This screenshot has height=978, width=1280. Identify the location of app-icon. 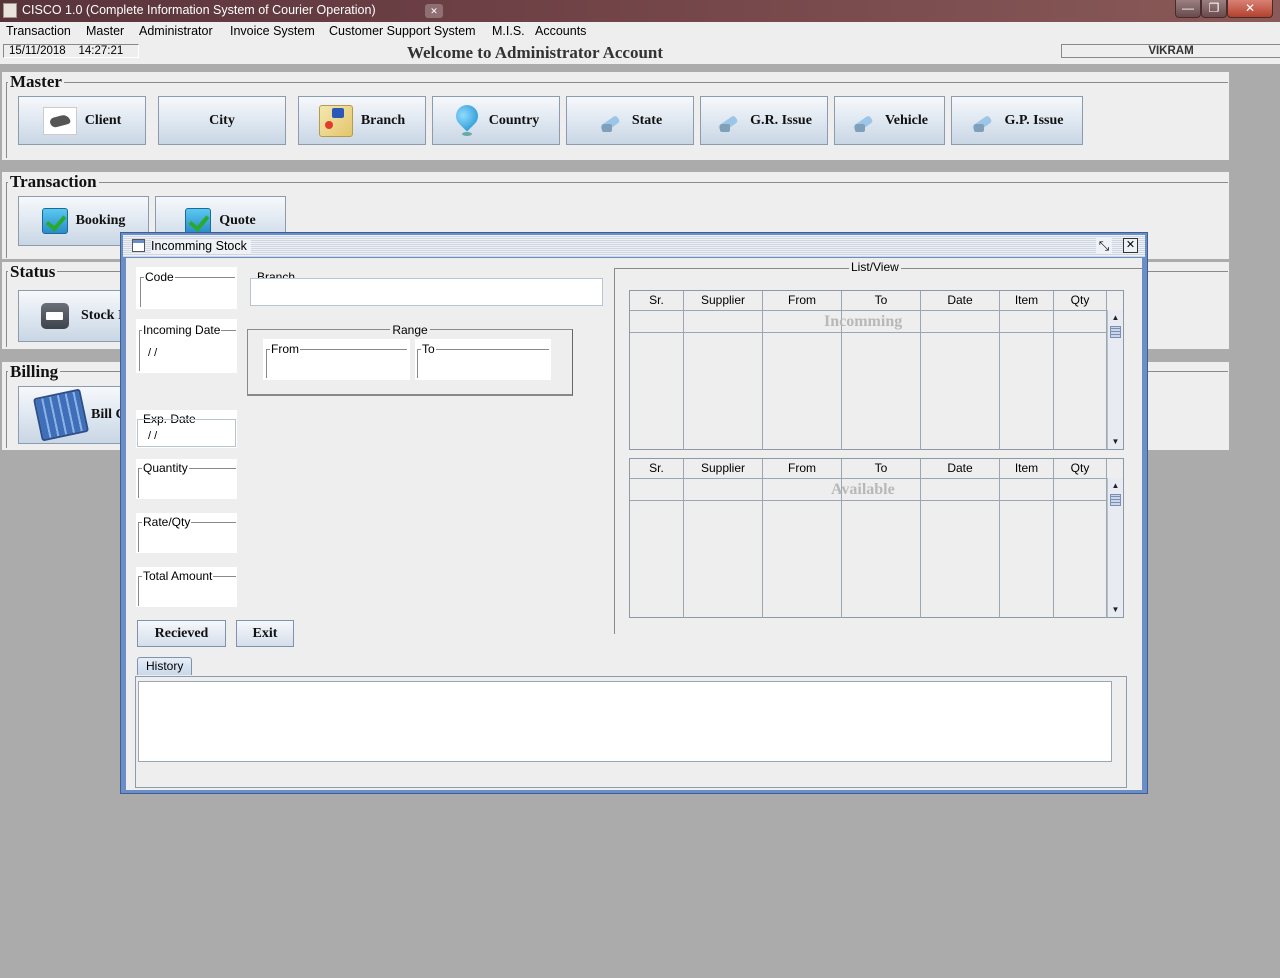
(10, 10).